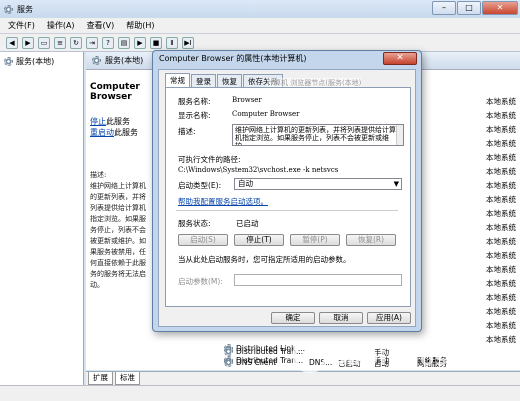 Image resolution: width=520 pixels, height=401 pixels. I want to click on tab-extended: 扩展, so click(100, 378).